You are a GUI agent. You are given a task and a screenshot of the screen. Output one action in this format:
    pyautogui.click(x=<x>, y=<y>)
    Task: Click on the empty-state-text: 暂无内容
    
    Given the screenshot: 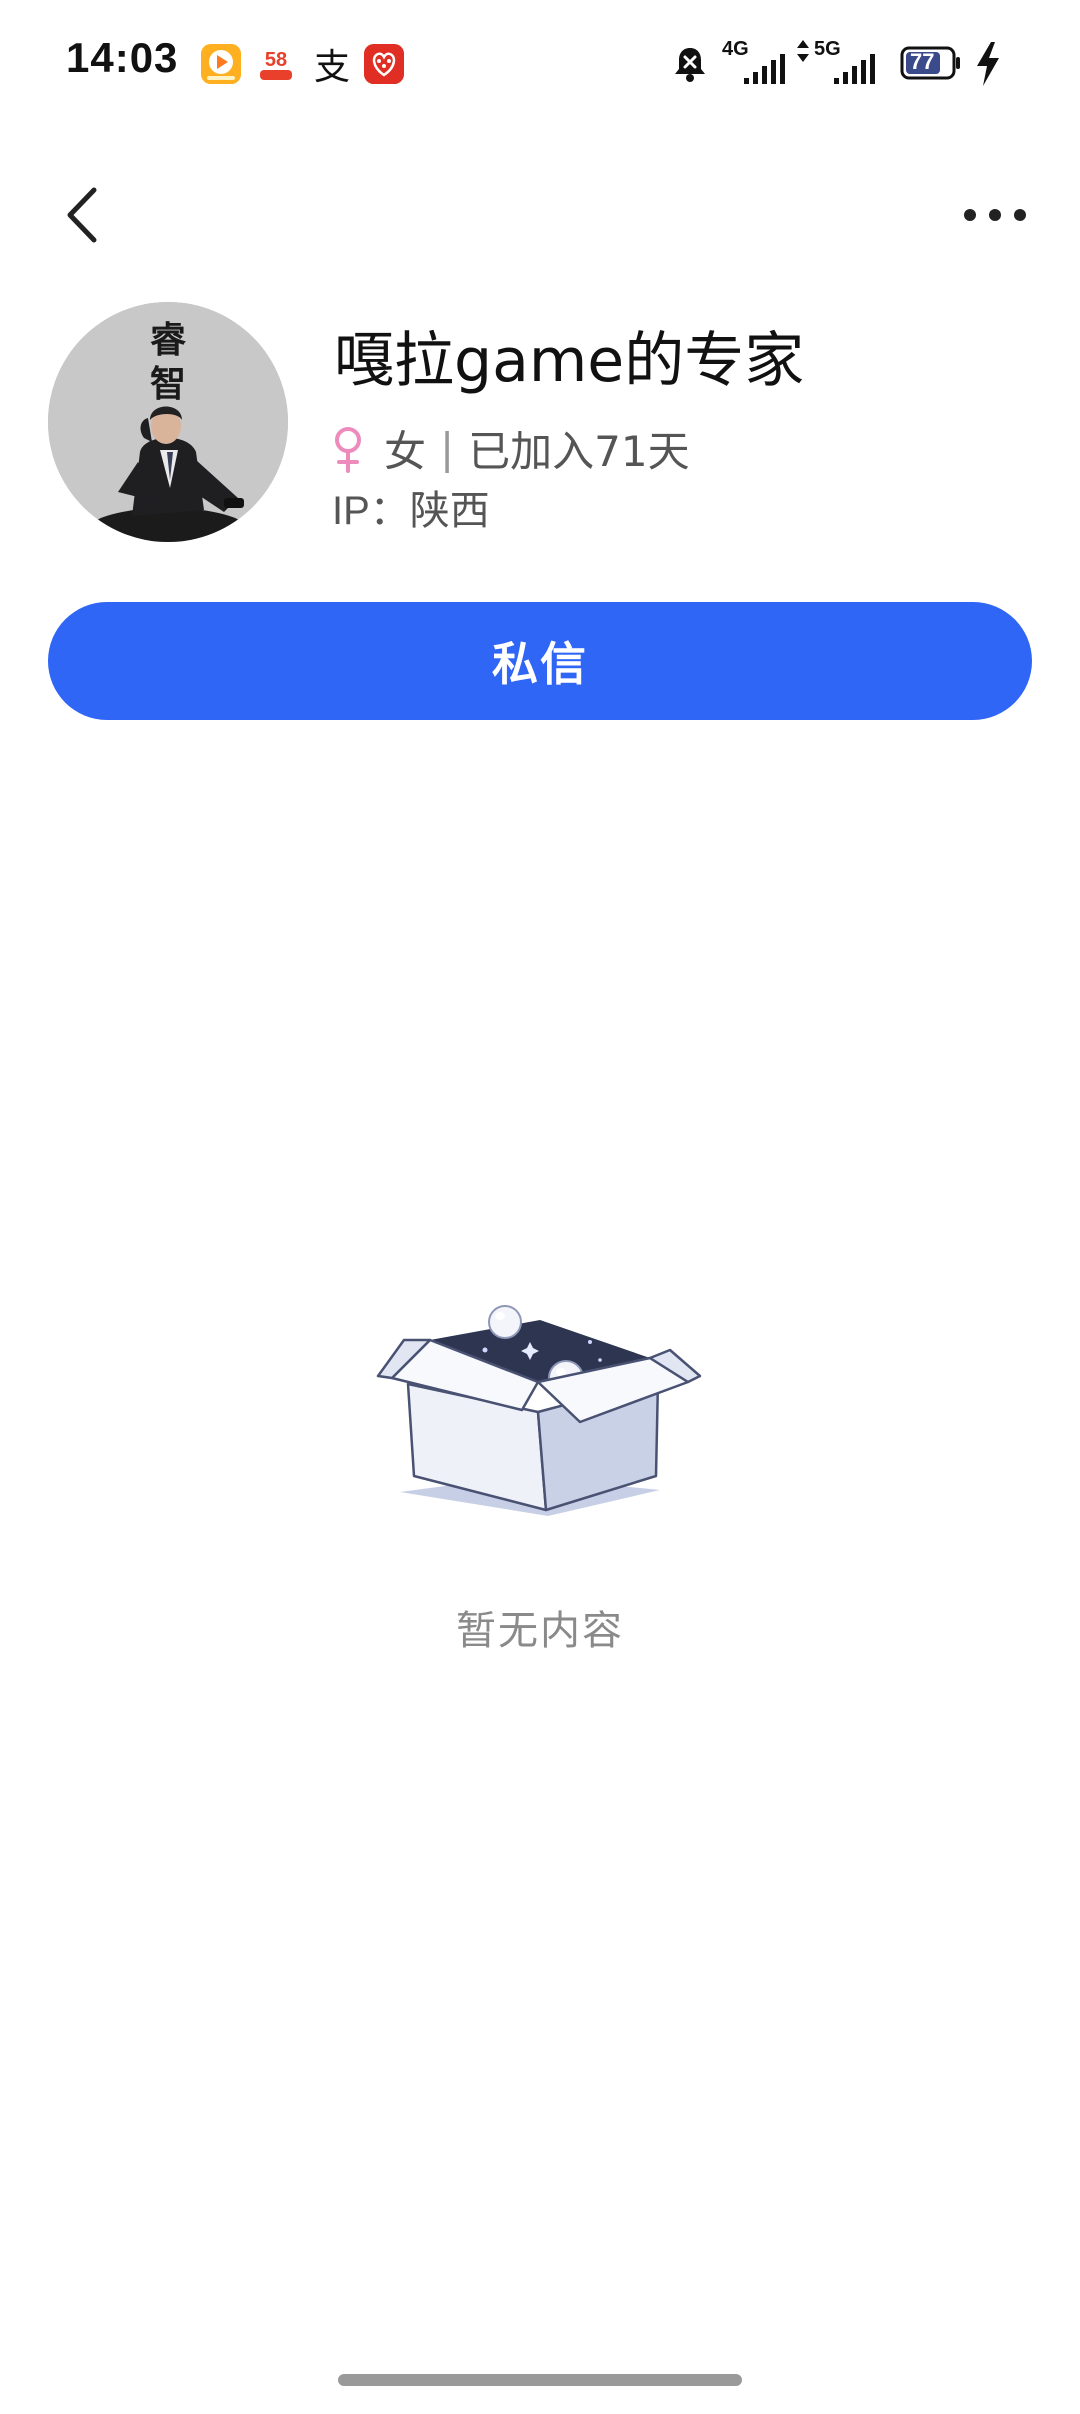 What is the action you would take?
    pyautogui.click(x=540, y=1631)
    